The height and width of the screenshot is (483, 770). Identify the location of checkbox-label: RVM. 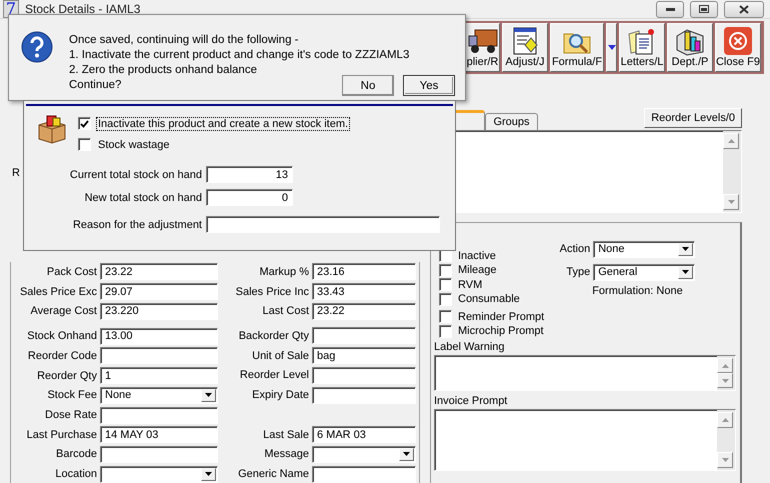
(470, 284).